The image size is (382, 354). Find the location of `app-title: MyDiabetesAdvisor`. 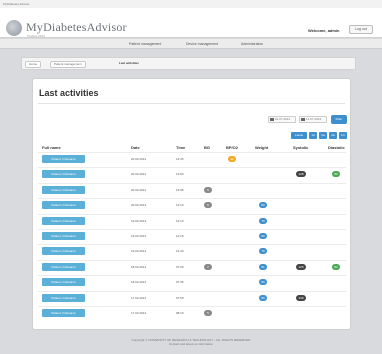

app-title: MyDiabetesAdvisor is located at coordinates (76, 27).